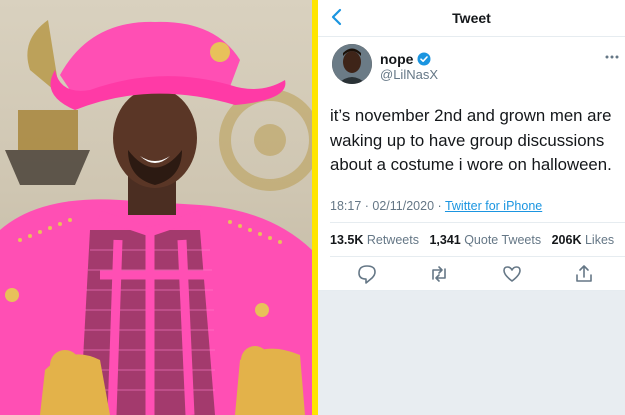  Describe the element at coordinates (584, 274) in the screenshot. I see `share-icon` at that location.